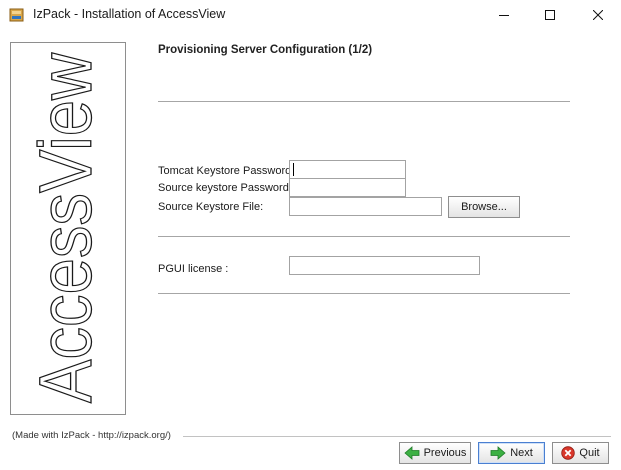 This screenshot has height=470, width=621. What do you see at coordinates (364, 101) in the screenshot?
I see `separator-top` at bounding box center [364, 101].